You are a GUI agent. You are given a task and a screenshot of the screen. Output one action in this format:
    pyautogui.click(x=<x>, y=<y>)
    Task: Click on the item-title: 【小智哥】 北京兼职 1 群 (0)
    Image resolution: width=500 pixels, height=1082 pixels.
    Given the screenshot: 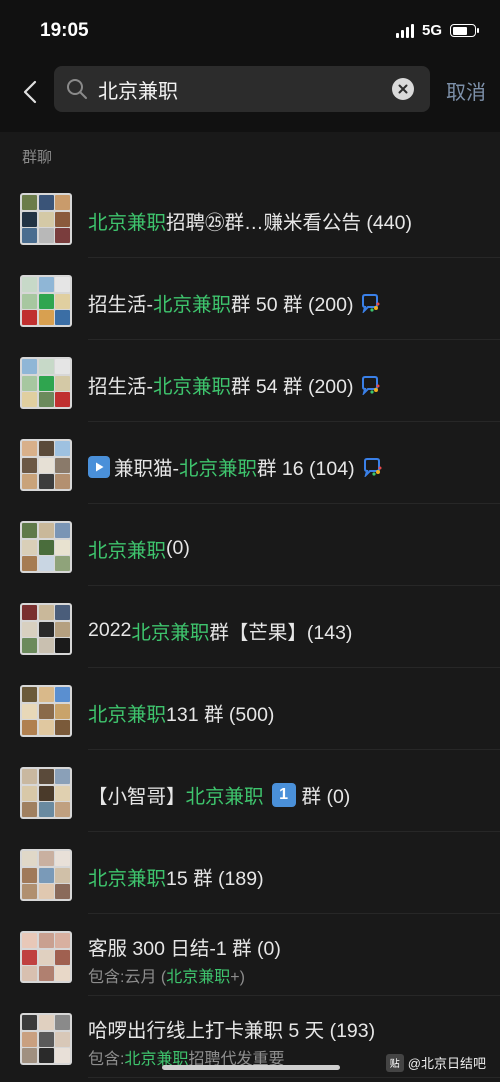 What is the action you would take?
    pyautogui.click(x=219, y=794)
    